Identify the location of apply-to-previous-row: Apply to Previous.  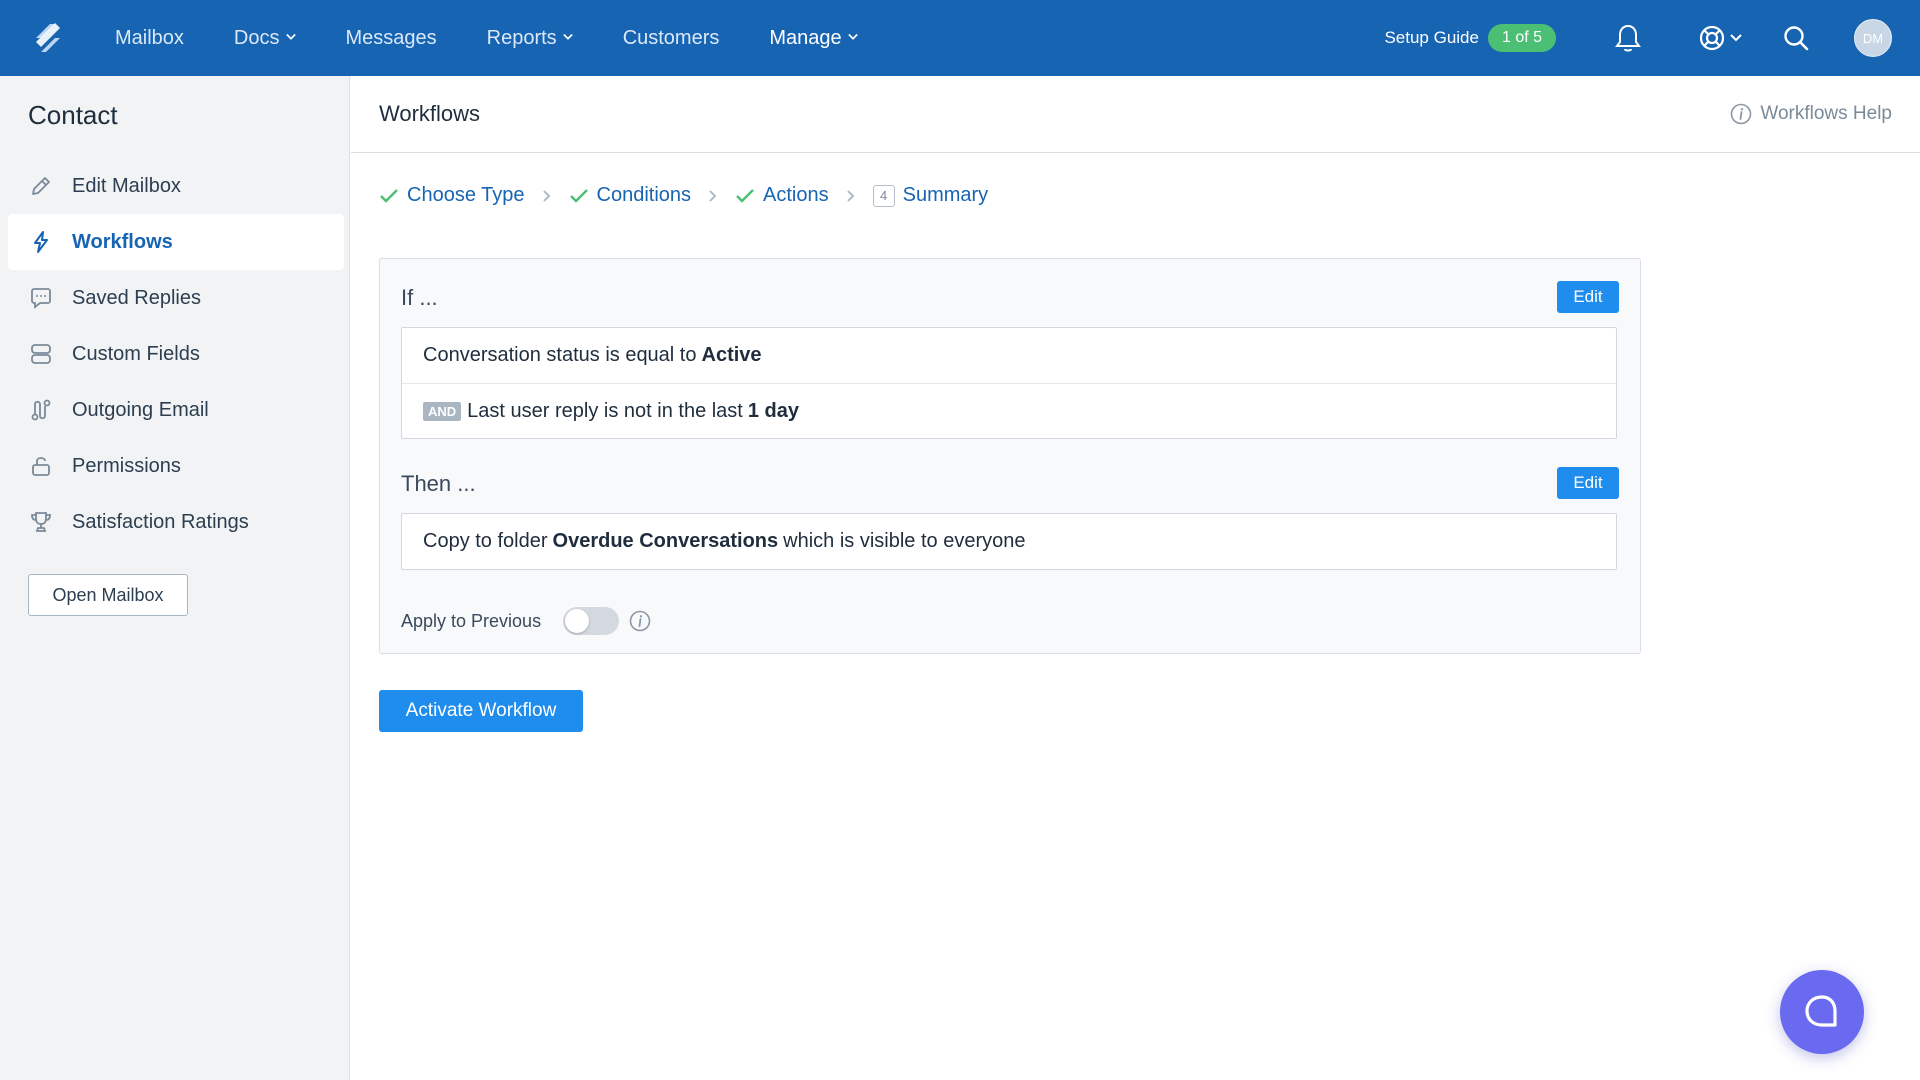
(526, 621).